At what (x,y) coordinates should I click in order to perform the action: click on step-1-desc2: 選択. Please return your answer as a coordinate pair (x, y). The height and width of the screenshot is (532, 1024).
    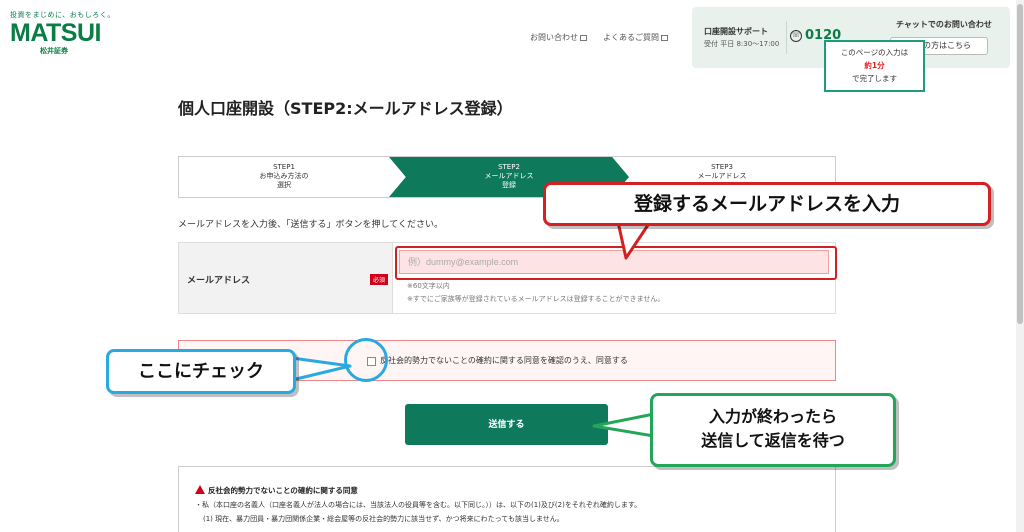
    Looking at the image, I should click on (284, 185).